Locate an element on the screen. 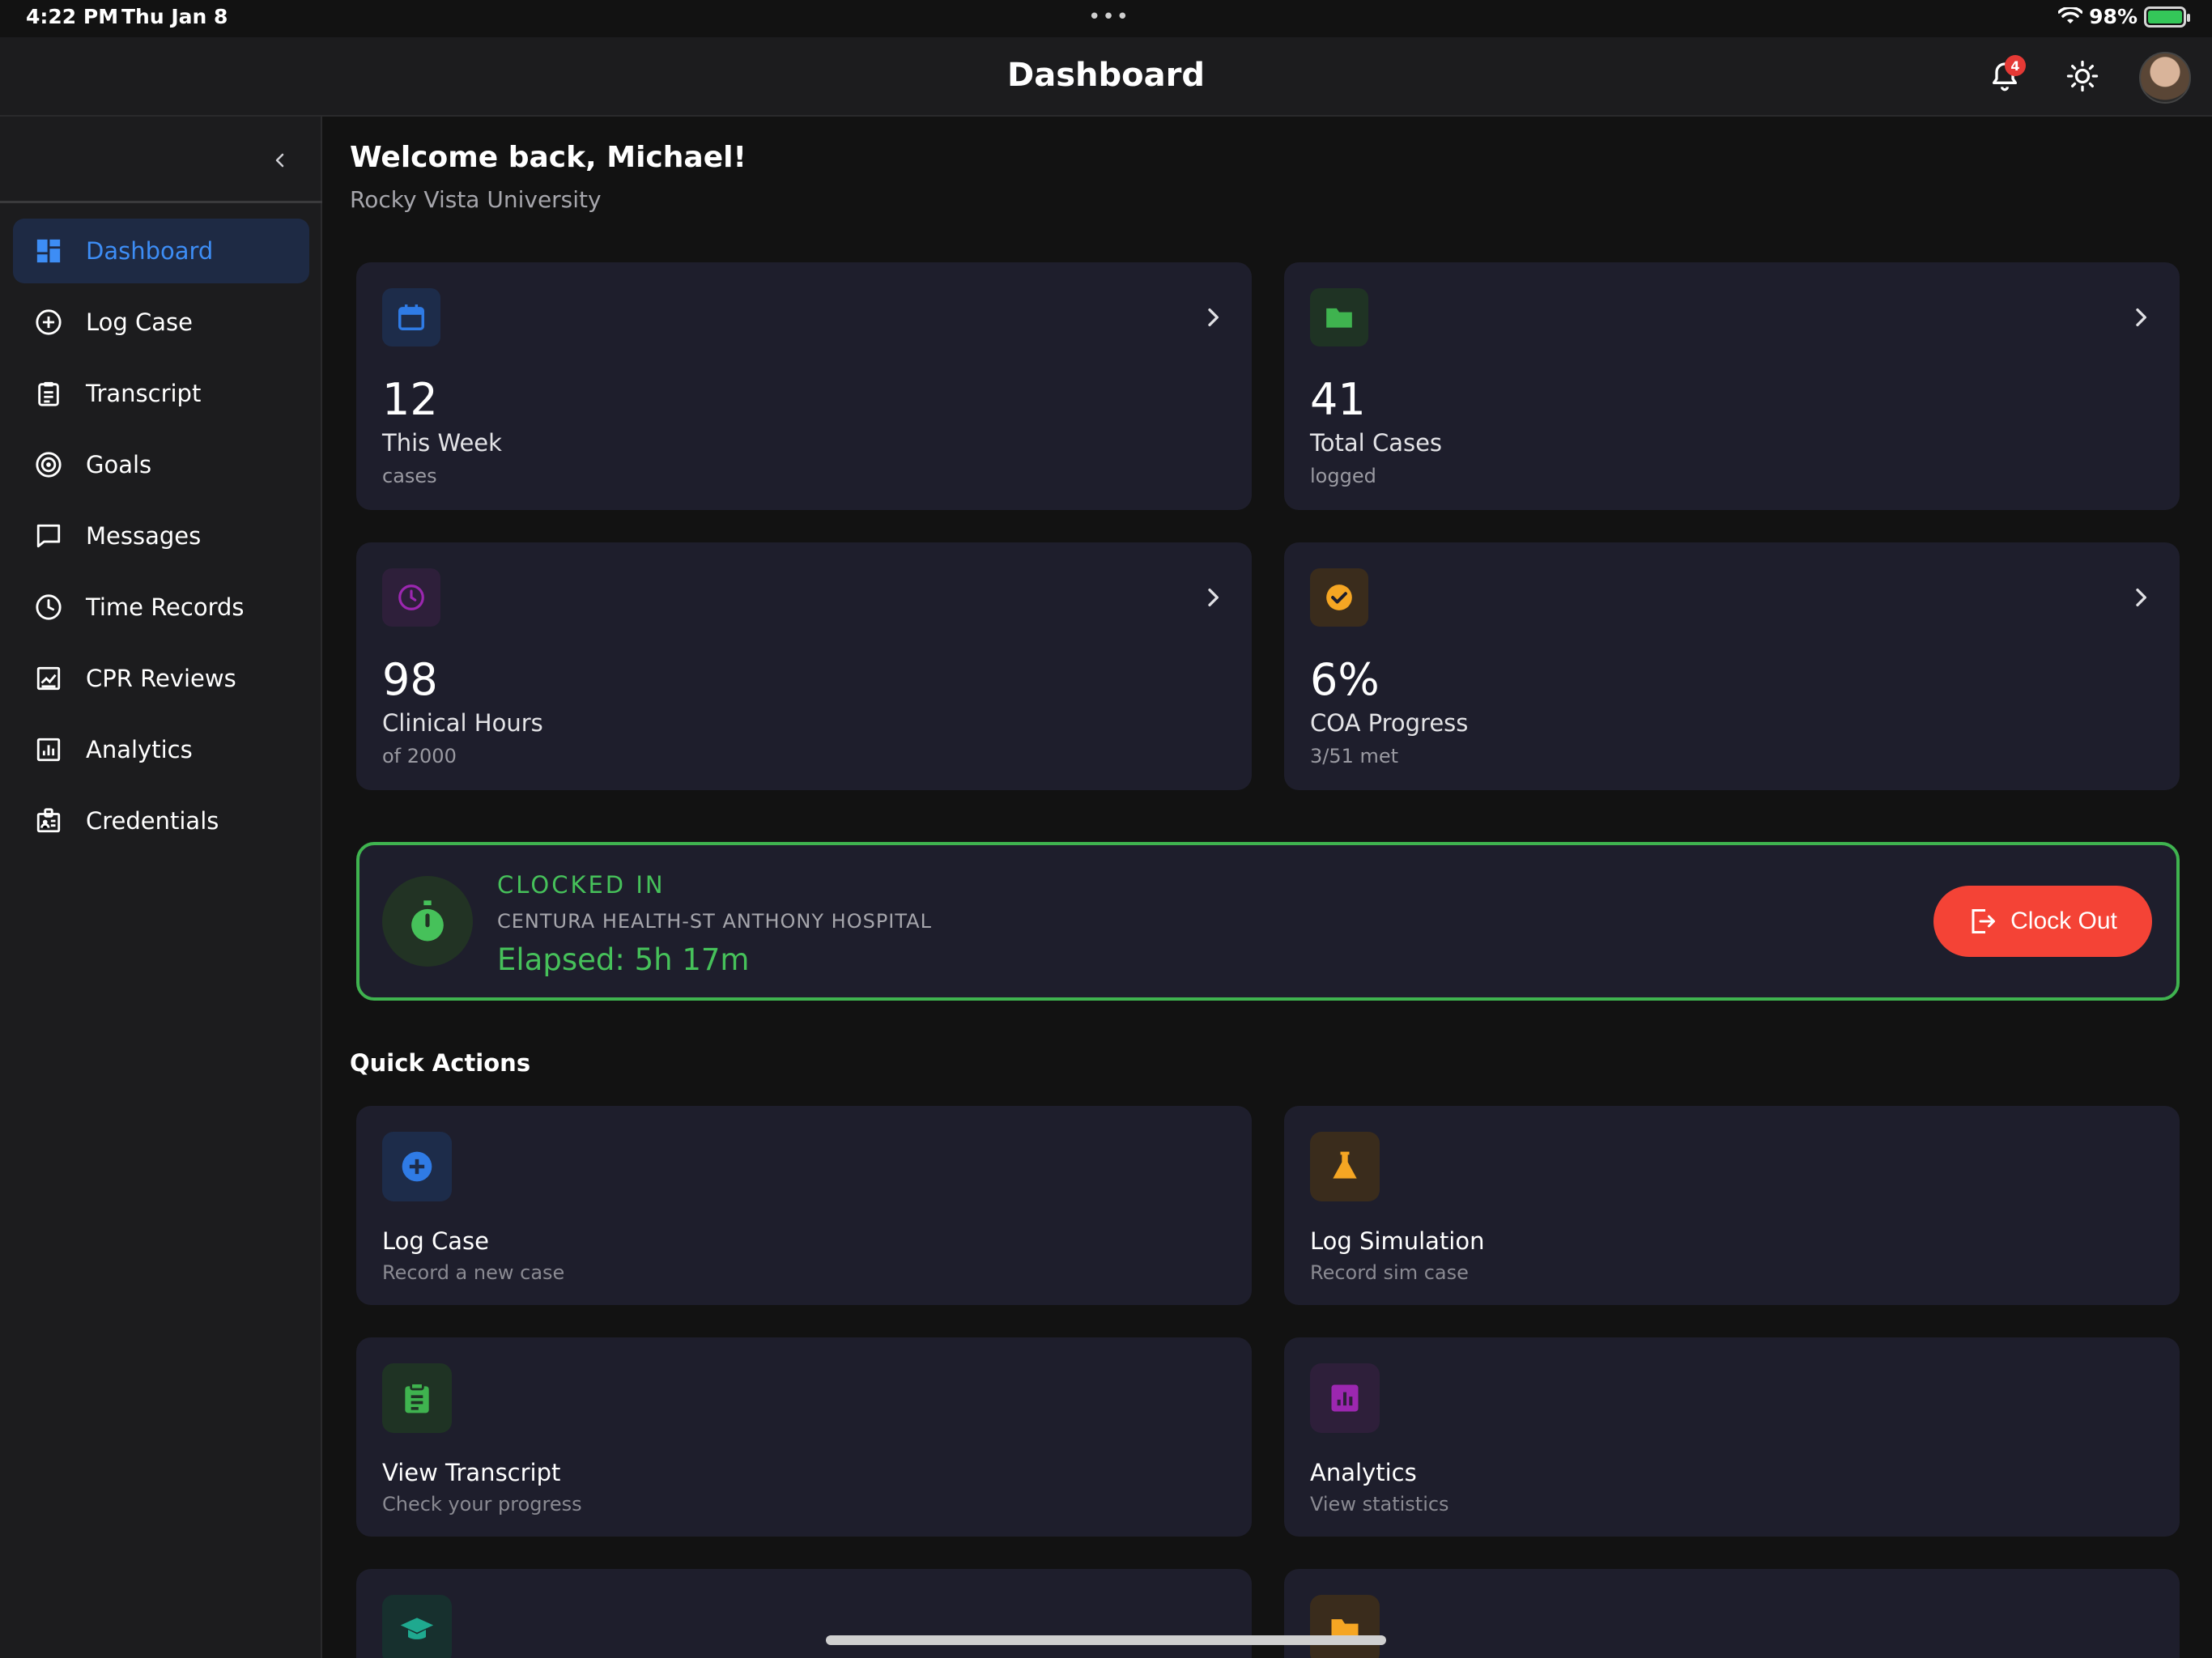 The height and width of the screenshot is (1658, 2212). sidebar-item-label: Log Case is located at coordinates (139, 322).